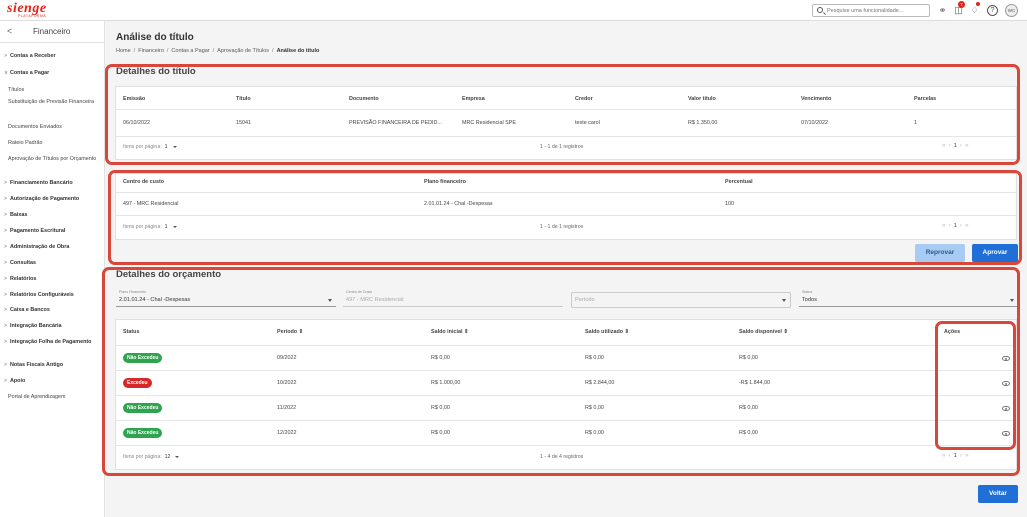  I want to click on column-header: Saldo utilizado ⇕, so click(607, 332).